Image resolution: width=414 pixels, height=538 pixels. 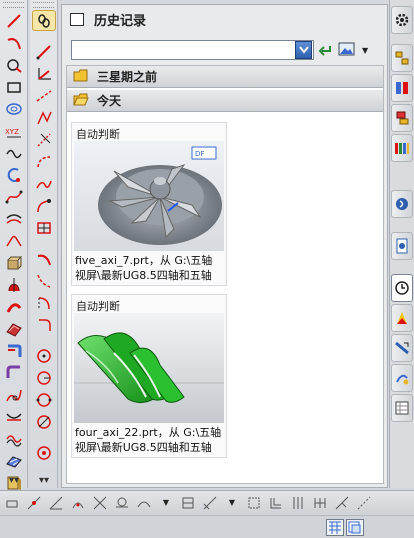 What do you see at coordinates (192, 50) in the screenshot?
I see `search-input` at bounding box center [192, 50].